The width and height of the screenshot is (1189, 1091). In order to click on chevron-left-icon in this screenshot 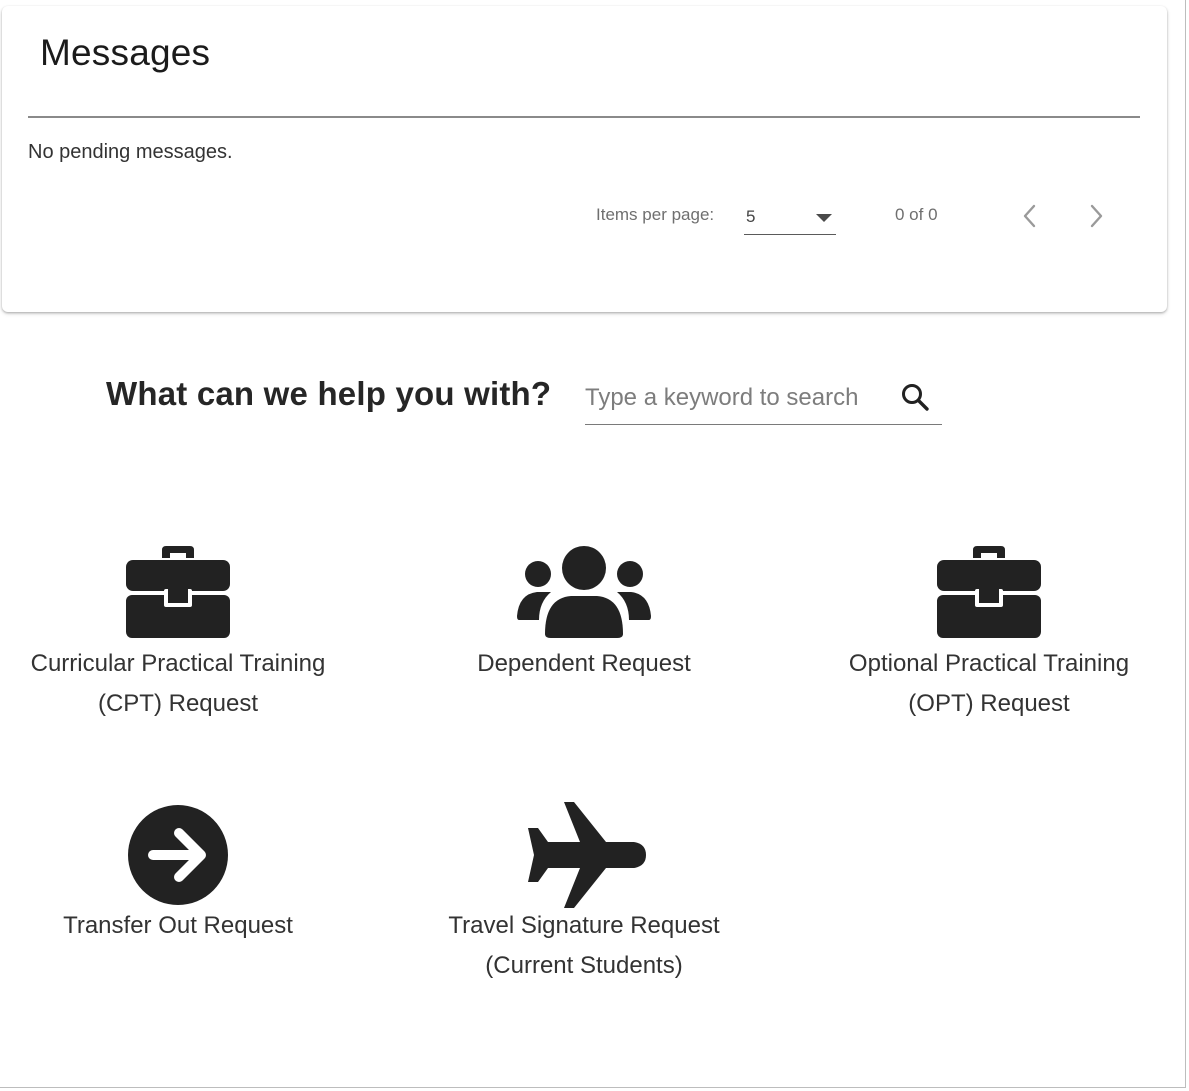, I will do `click(1029, 216)`.